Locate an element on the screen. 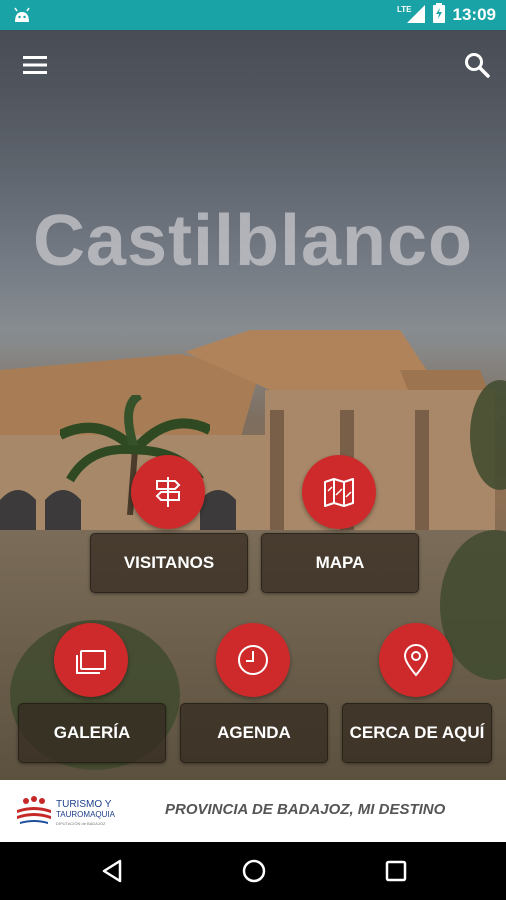 Image resolution: width=506 pixels, height=900 pixels. tile-cerca-label: CERCA DE AQUÍ is located at coordinates (417, 732).